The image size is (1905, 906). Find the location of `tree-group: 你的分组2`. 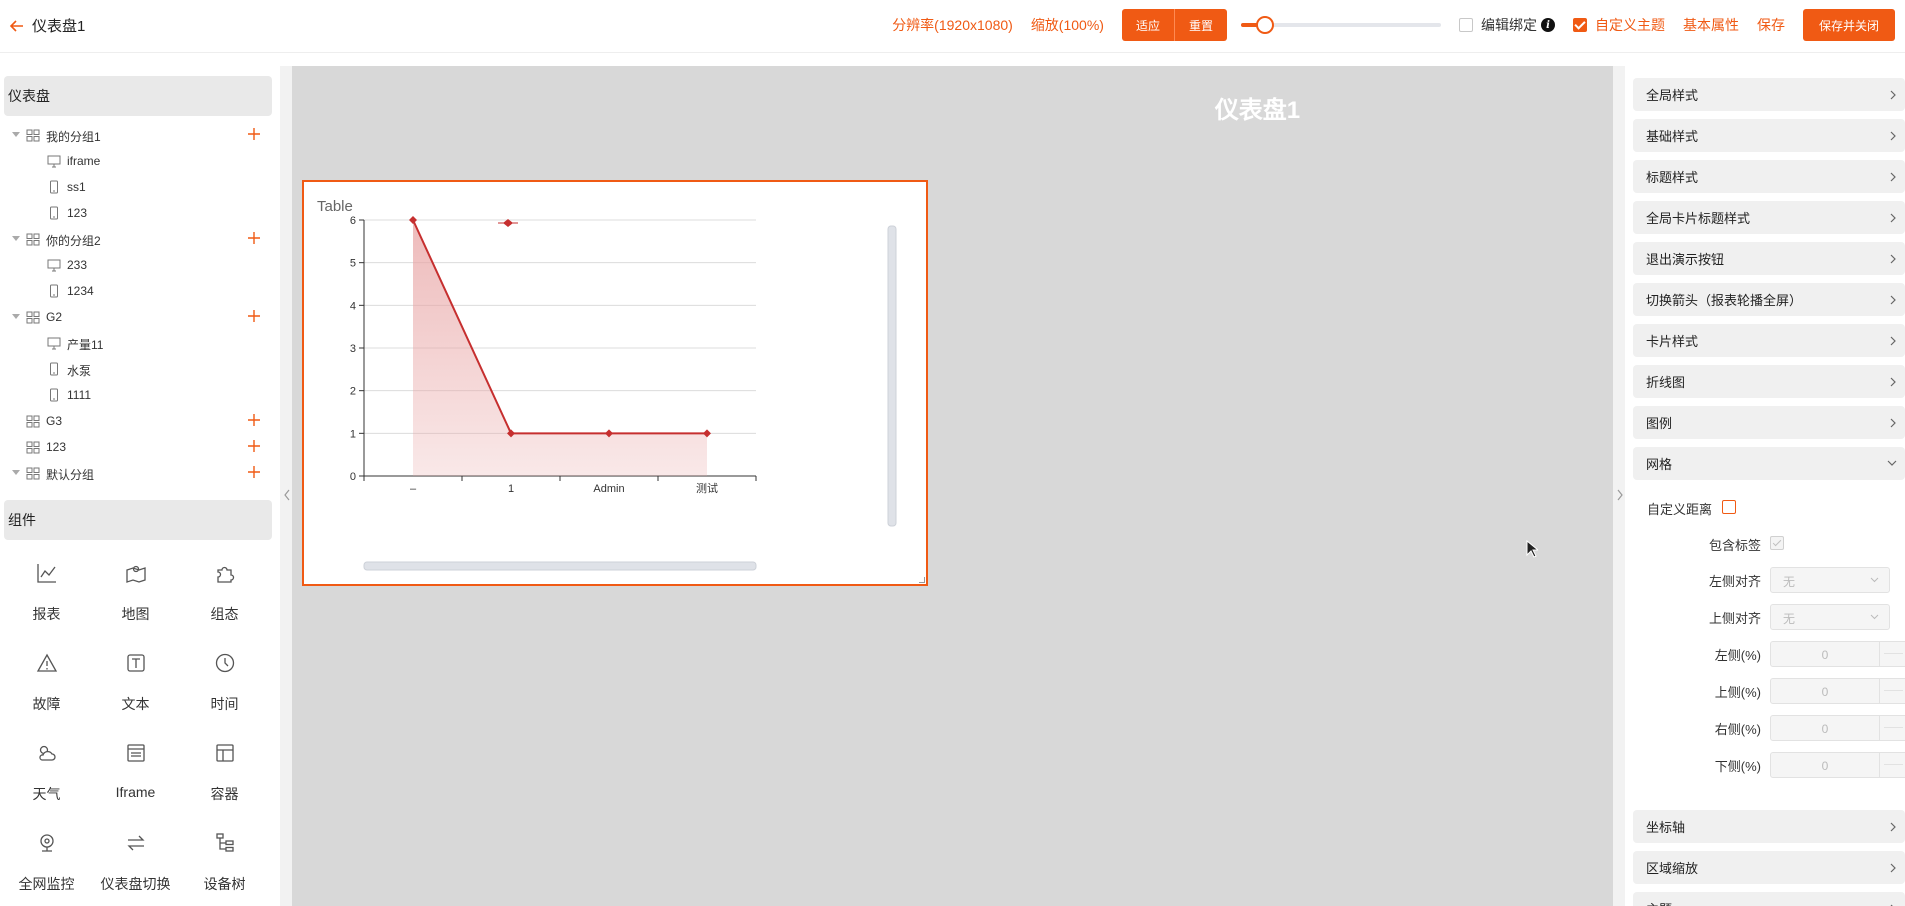

tree-group: 你的分组2 is located at coordinates (140, 239).